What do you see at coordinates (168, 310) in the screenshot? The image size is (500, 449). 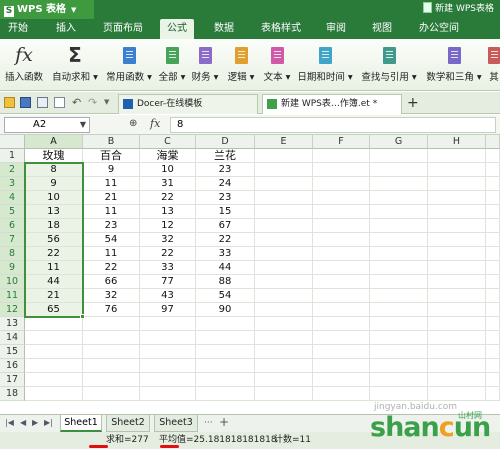 I see `cell: 97` at bounding box center [168, 310].